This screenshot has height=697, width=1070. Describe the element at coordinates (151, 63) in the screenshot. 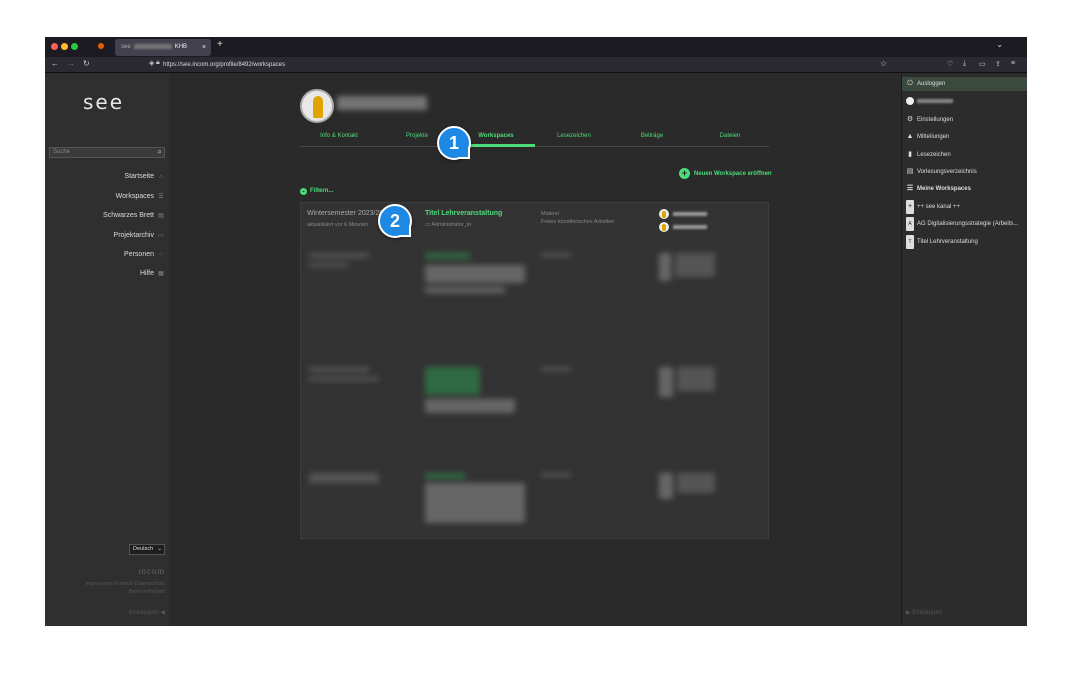

I see `shield-icon: ◈` at that location.